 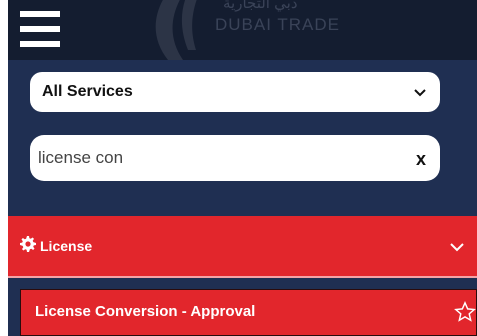 I want to click on services-select-value: All Services, so click(x=87, y=91).